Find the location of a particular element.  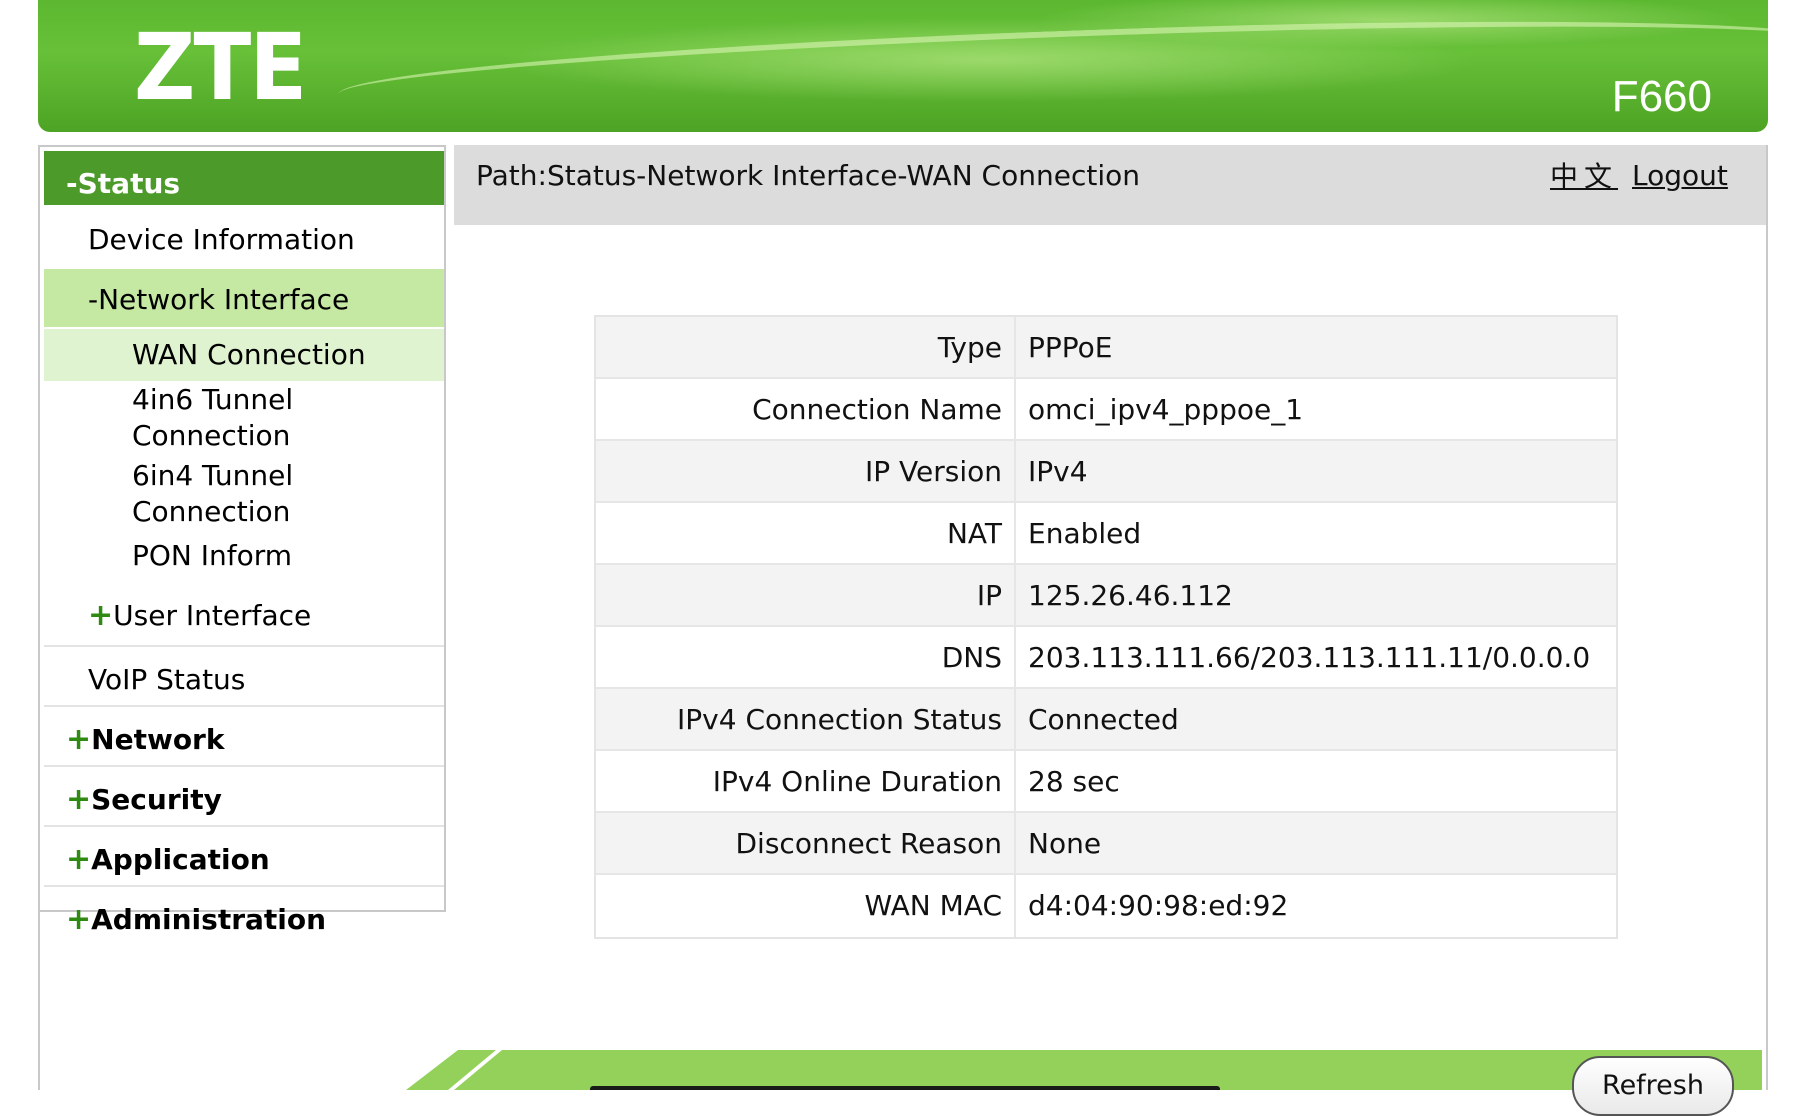

row-value: 203.113.111.66/203.113.111.11/0.0.0.0 is located at coordinates (1309, 657).